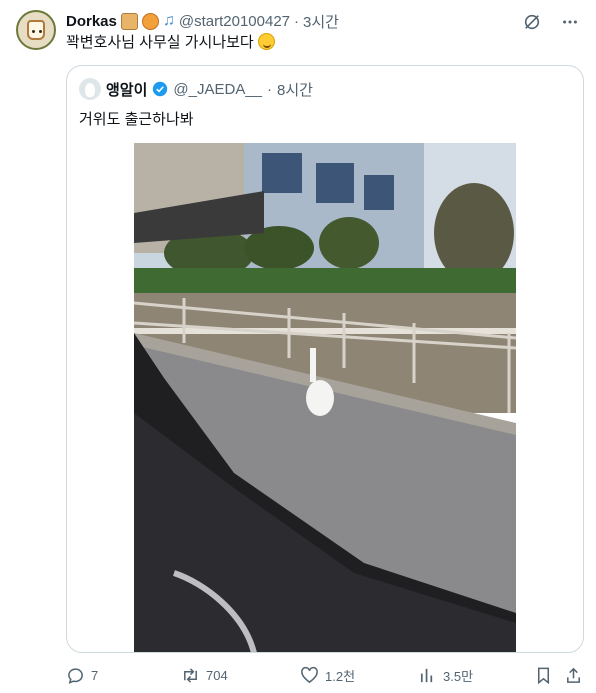 Image resolution: width=596 pixels, height=693 pixels. Describe the element at coordinates (160, 42) in the screenshot. I see `tweet-text: 꽉변호사님 사무실 가시나보다` at that location.